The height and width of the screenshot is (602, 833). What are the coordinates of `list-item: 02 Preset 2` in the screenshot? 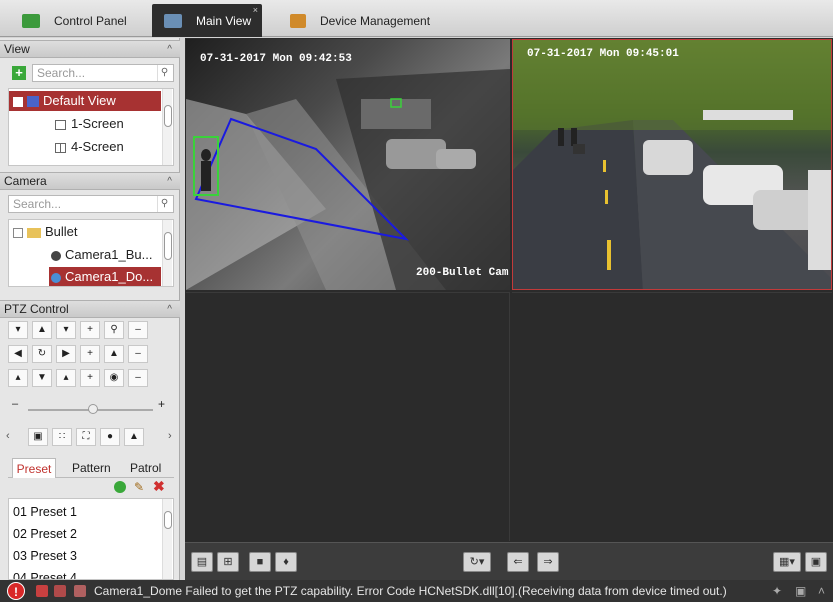 It's located at (84, 534).